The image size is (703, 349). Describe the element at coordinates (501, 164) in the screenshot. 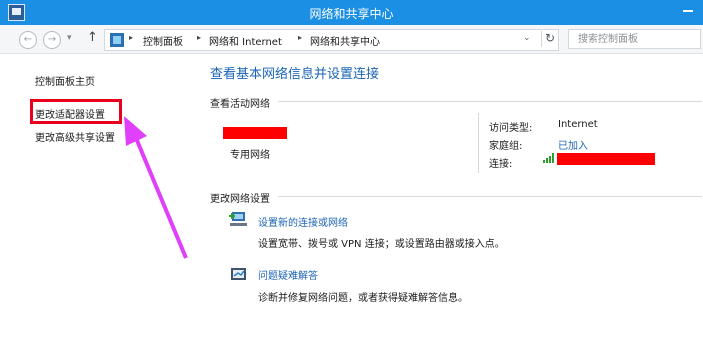

I see `connection-label: 连接:` at that location.